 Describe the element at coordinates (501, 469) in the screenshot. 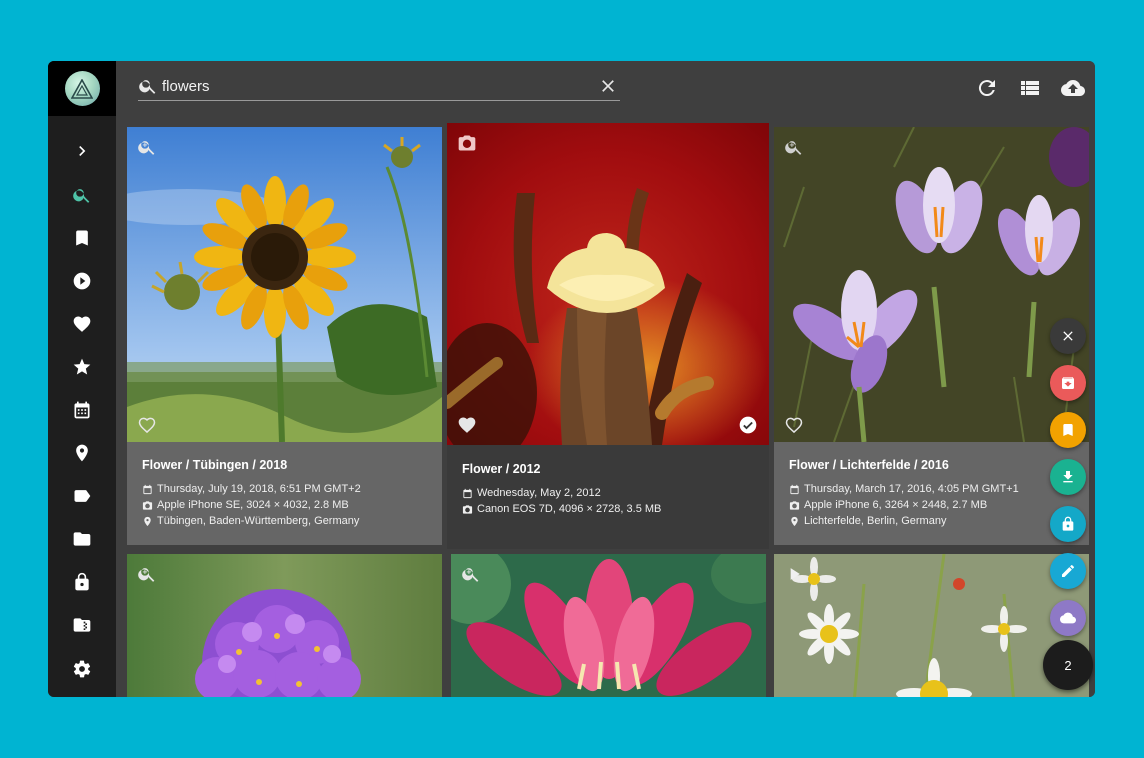

I see `card-title: Flower / 2012` at that location.